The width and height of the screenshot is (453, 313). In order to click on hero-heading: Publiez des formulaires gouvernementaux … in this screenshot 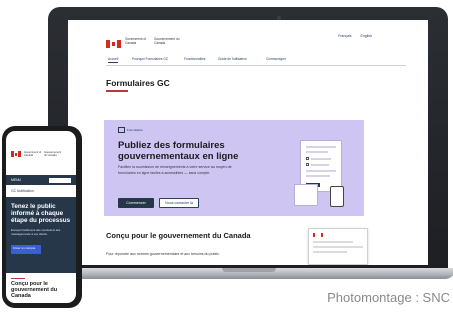, I will do `click(178, 151)`.